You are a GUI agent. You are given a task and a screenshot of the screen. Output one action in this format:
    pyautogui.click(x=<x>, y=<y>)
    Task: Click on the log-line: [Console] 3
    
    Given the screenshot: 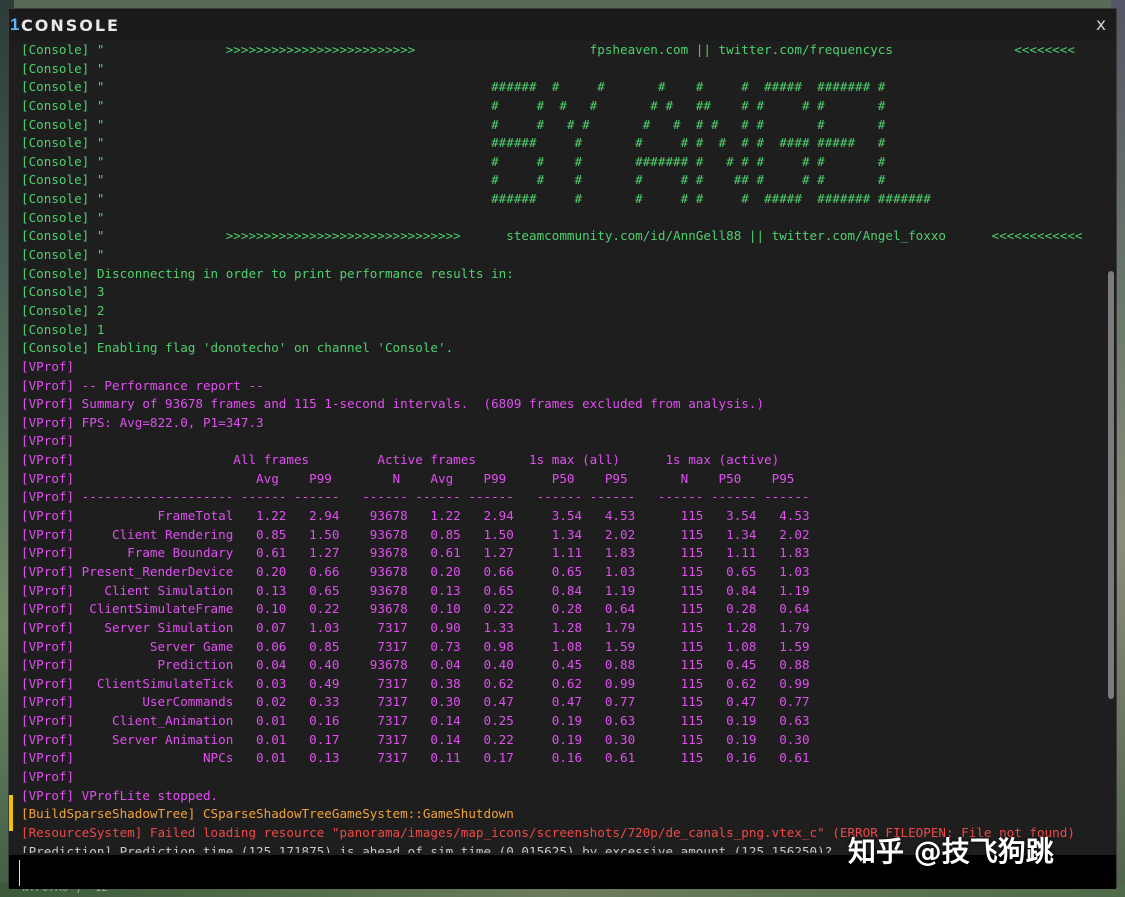 What is the action you would take?
    pyautogui.click(x=63, y=292)
    